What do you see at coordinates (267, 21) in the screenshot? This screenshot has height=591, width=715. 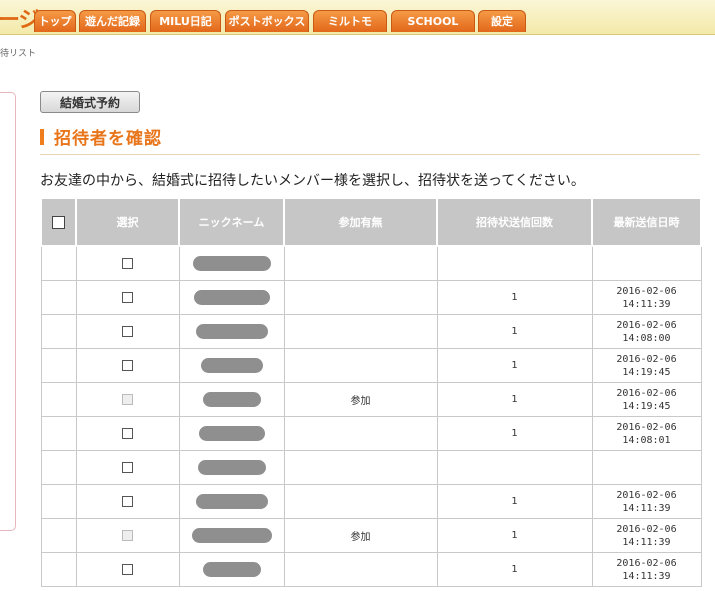 I see `nav-tab-postbox: ポストボックス` at bounding box center [267, 21].